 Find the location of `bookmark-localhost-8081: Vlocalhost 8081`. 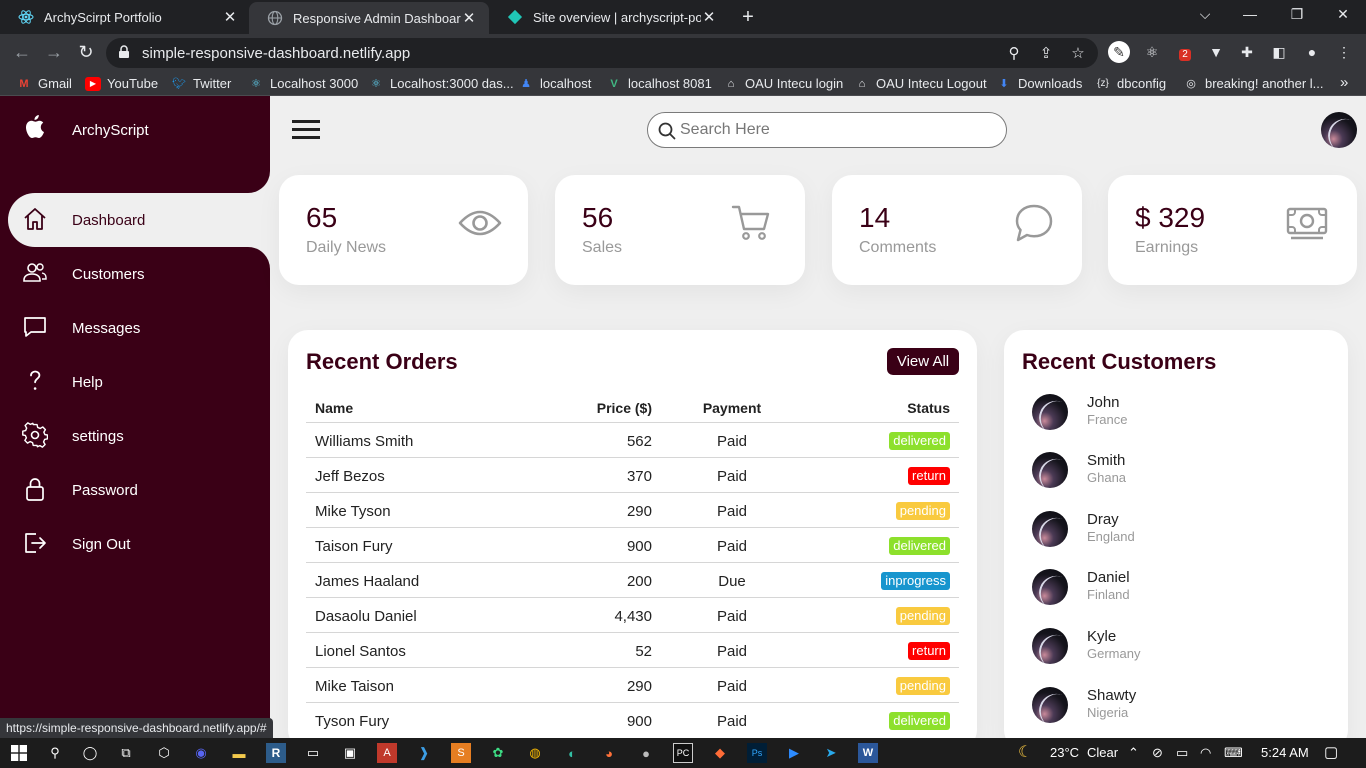

bookmark-localhost-8081: Vlocalhost 8081 is located at coordinates (659, 83).